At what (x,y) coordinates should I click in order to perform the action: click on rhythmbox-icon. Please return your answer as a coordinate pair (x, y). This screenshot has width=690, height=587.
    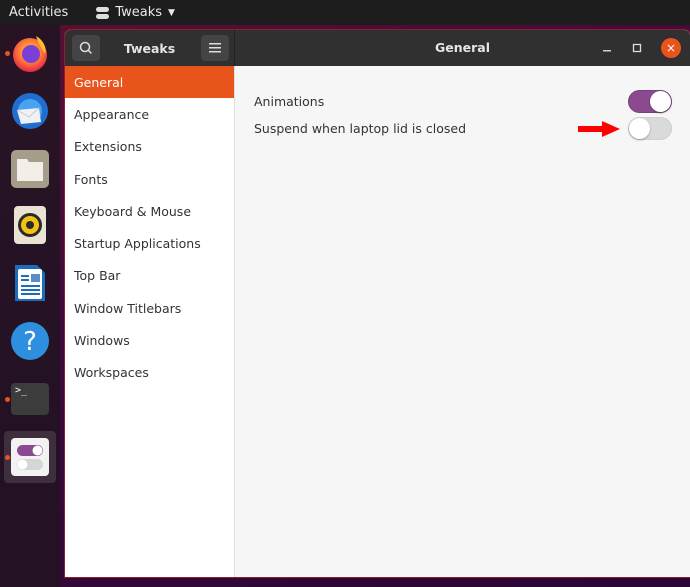
    Looking at the image, I should click on (30, 225).